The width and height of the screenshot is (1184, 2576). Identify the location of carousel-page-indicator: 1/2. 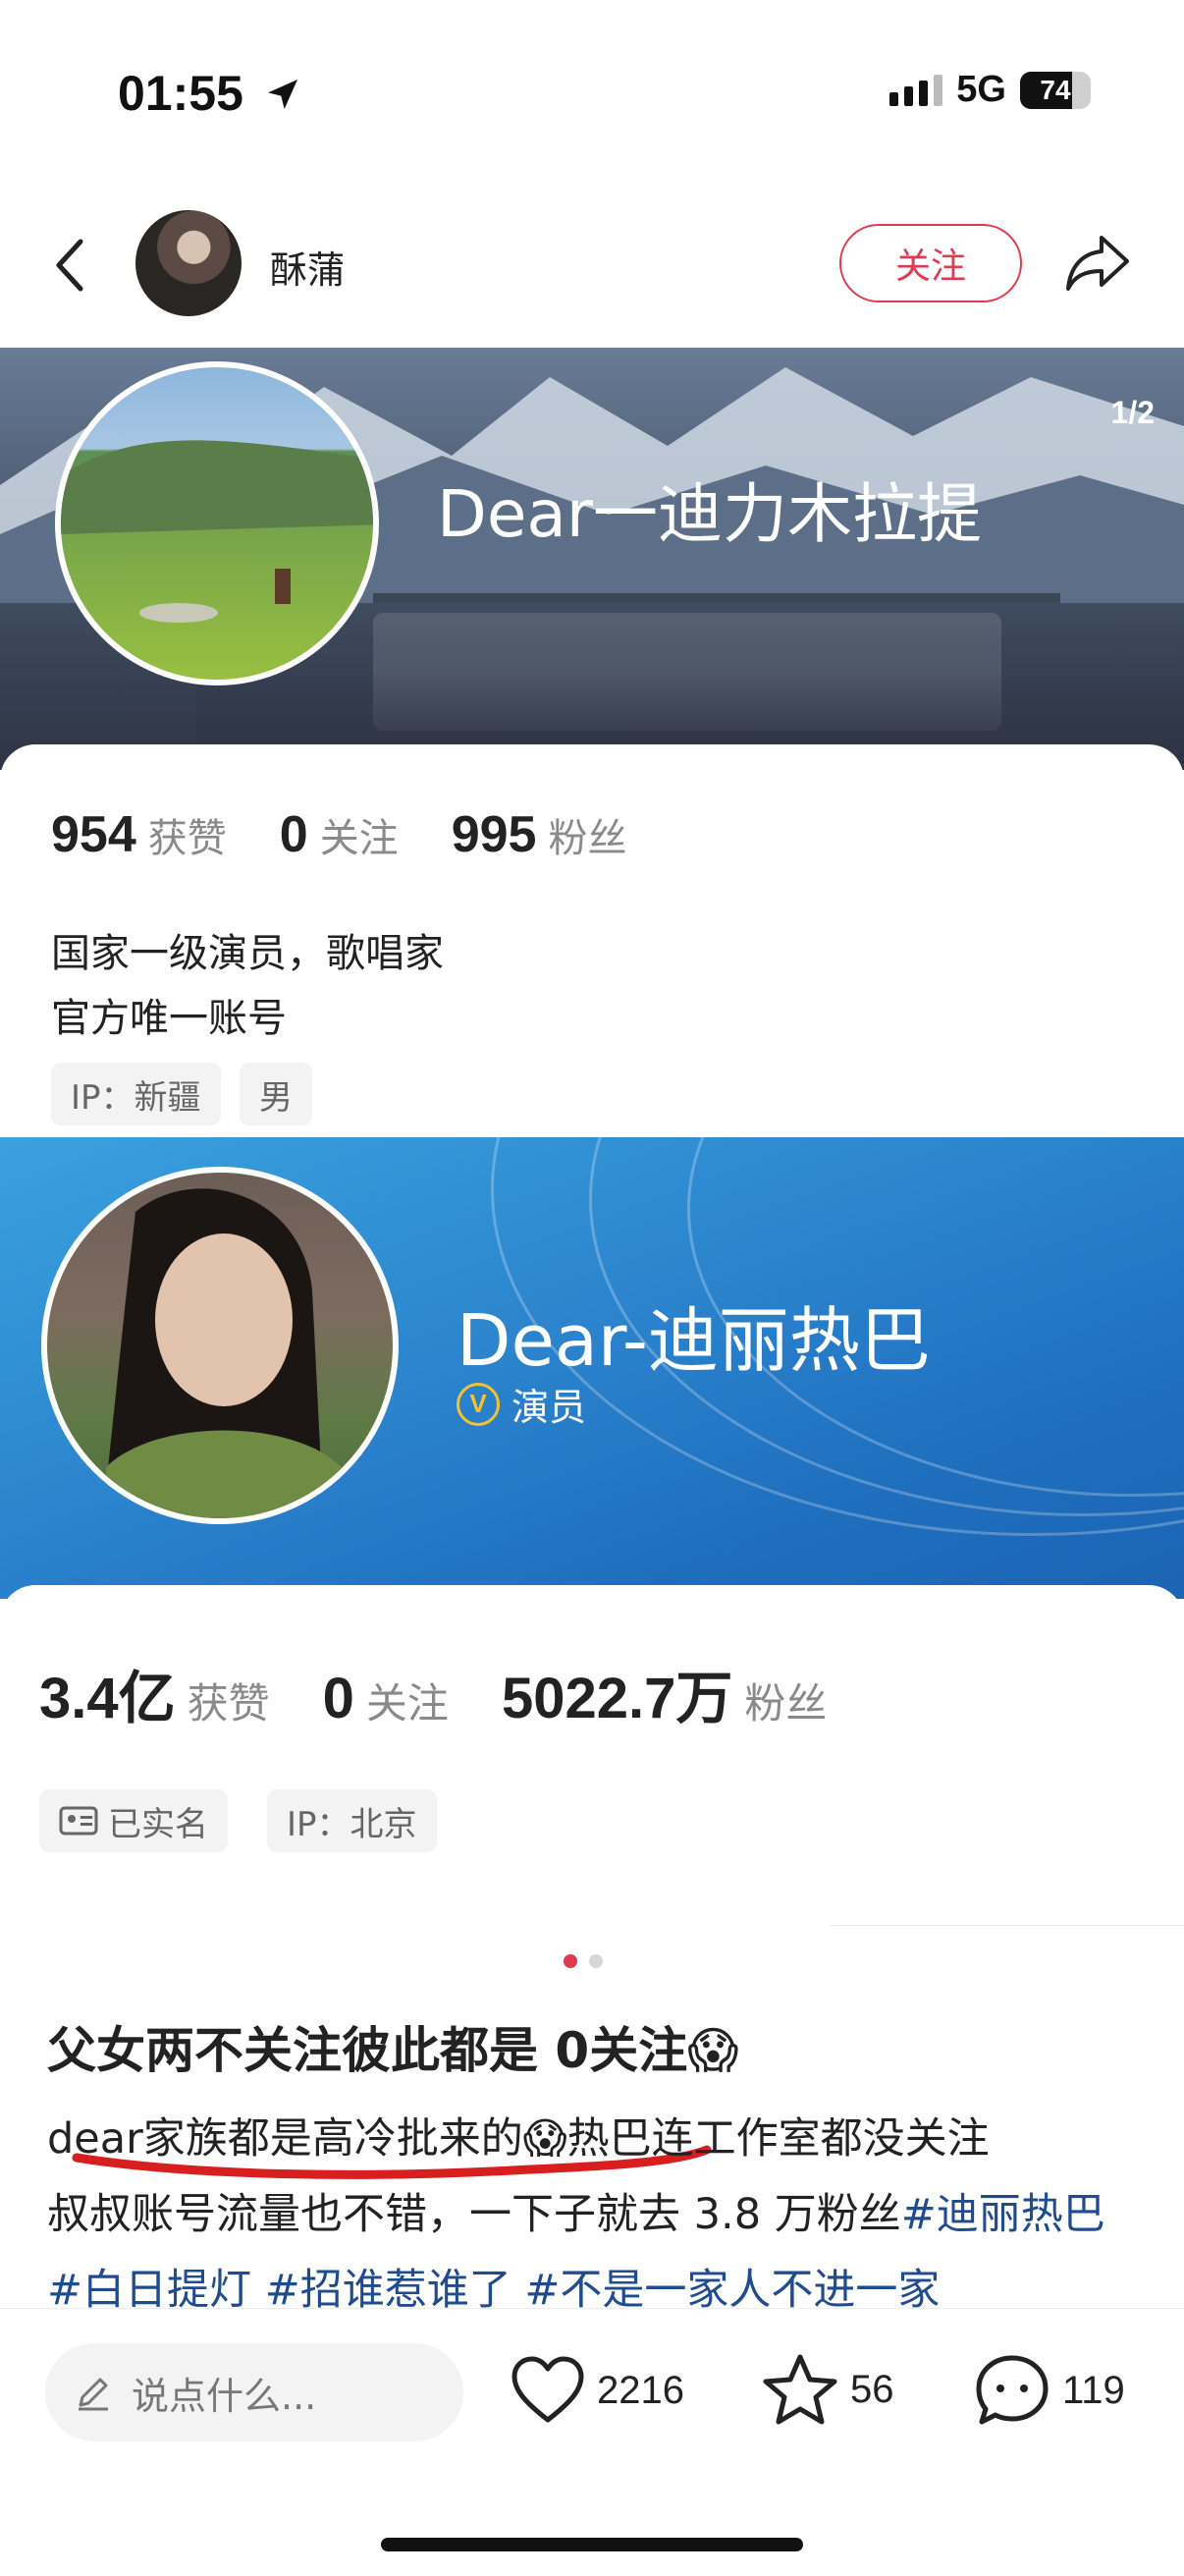
(1132, 412).